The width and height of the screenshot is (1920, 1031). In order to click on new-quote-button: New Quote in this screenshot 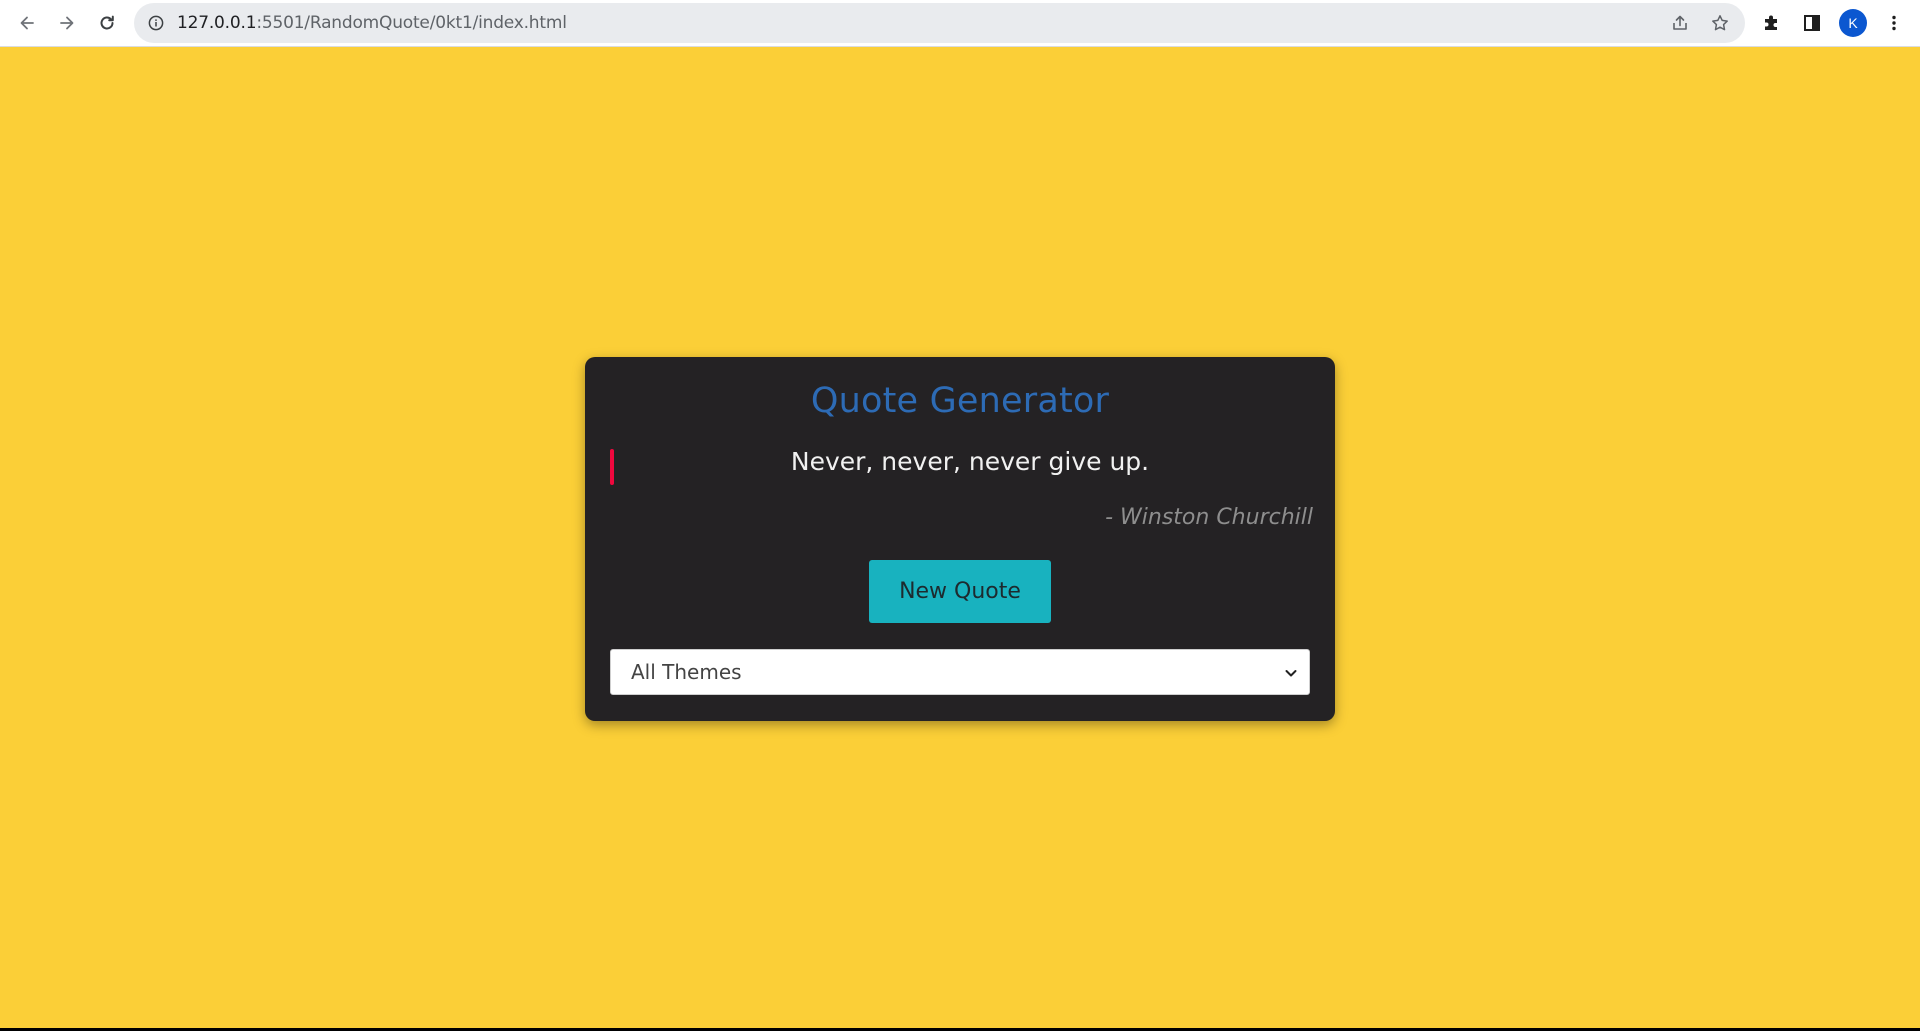, I will do `click(960, 591)`.